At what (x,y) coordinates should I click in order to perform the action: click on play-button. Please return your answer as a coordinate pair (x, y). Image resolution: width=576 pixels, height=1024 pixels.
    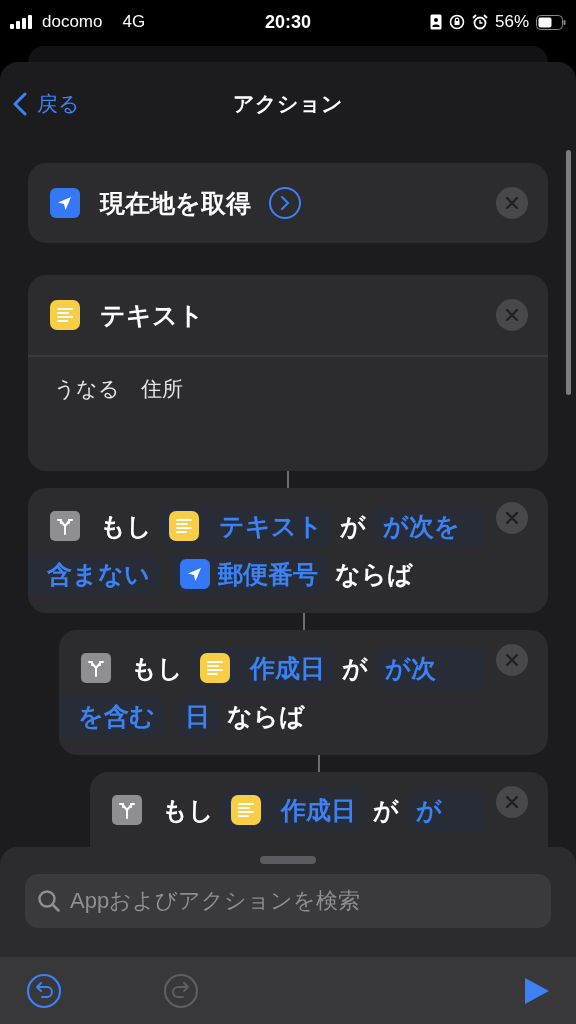
    Looking at the image, I should click on (537, 990).